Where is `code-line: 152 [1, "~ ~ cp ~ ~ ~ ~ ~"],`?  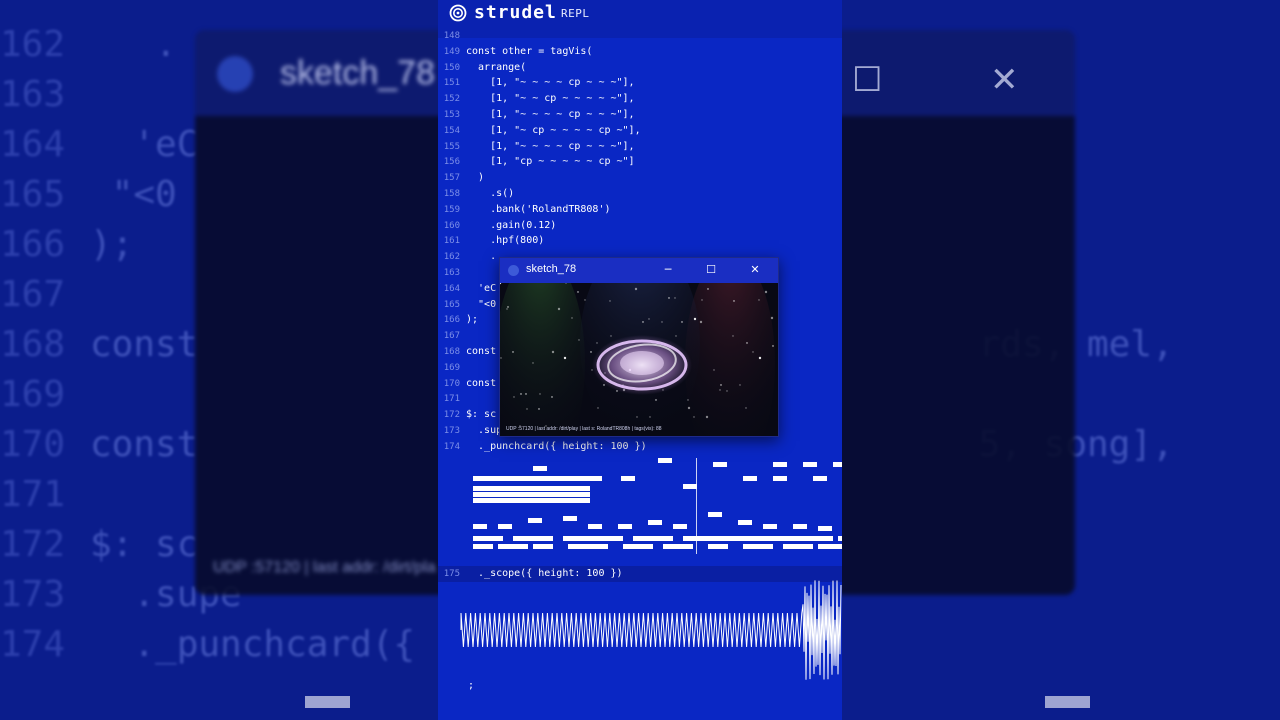
code-line: 152 [1, "~ ~ cp ~ ~ ~ ~ ~"], is located at coordinates (536, 99).